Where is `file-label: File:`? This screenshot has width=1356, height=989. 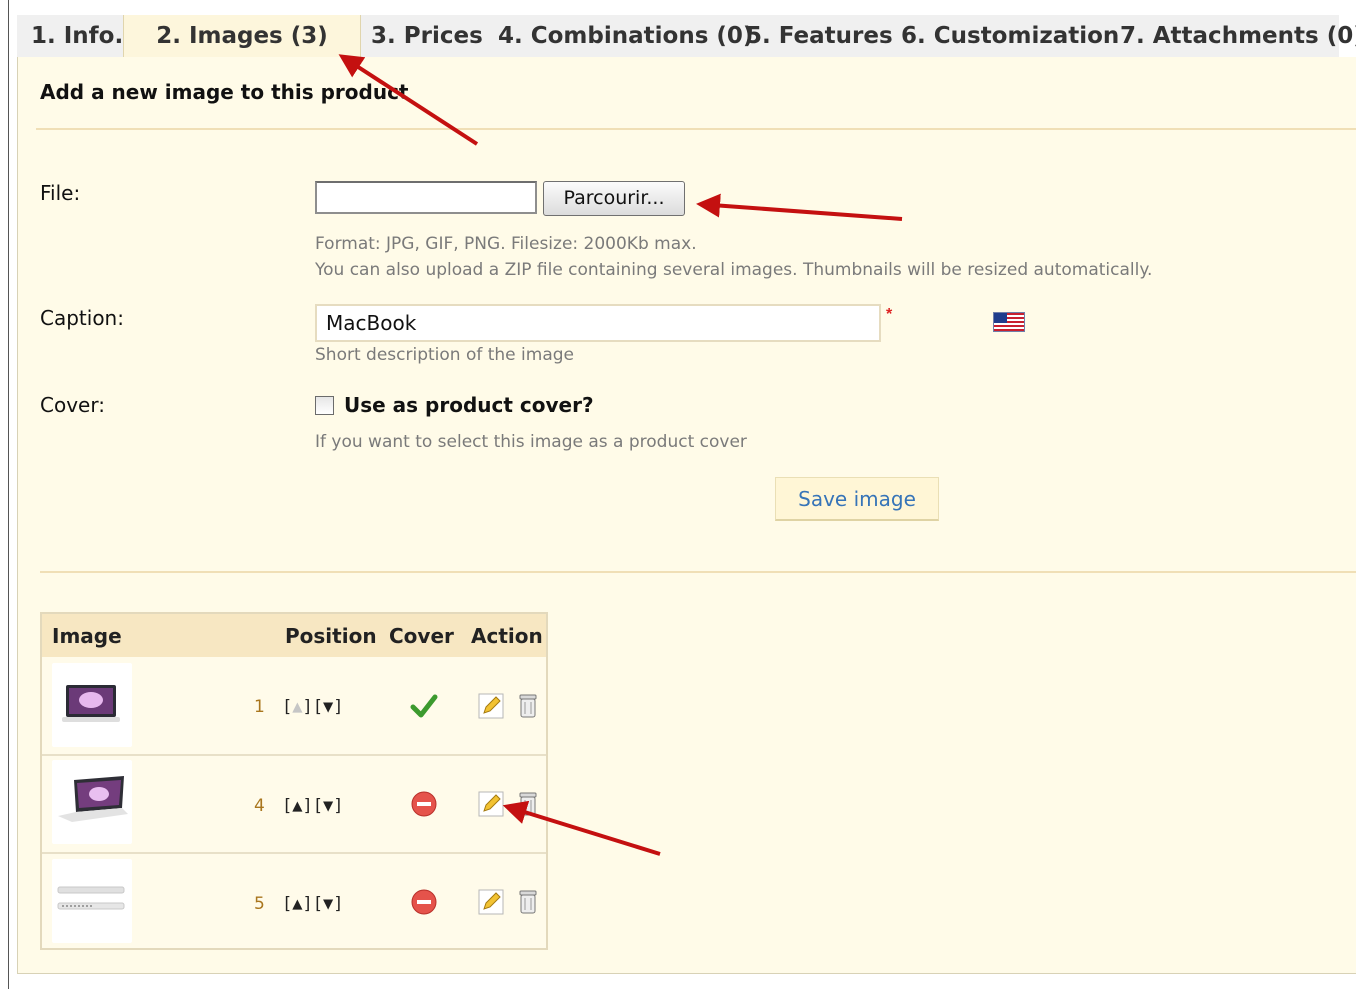 file-label: File: is located at coordinates (60, 193).